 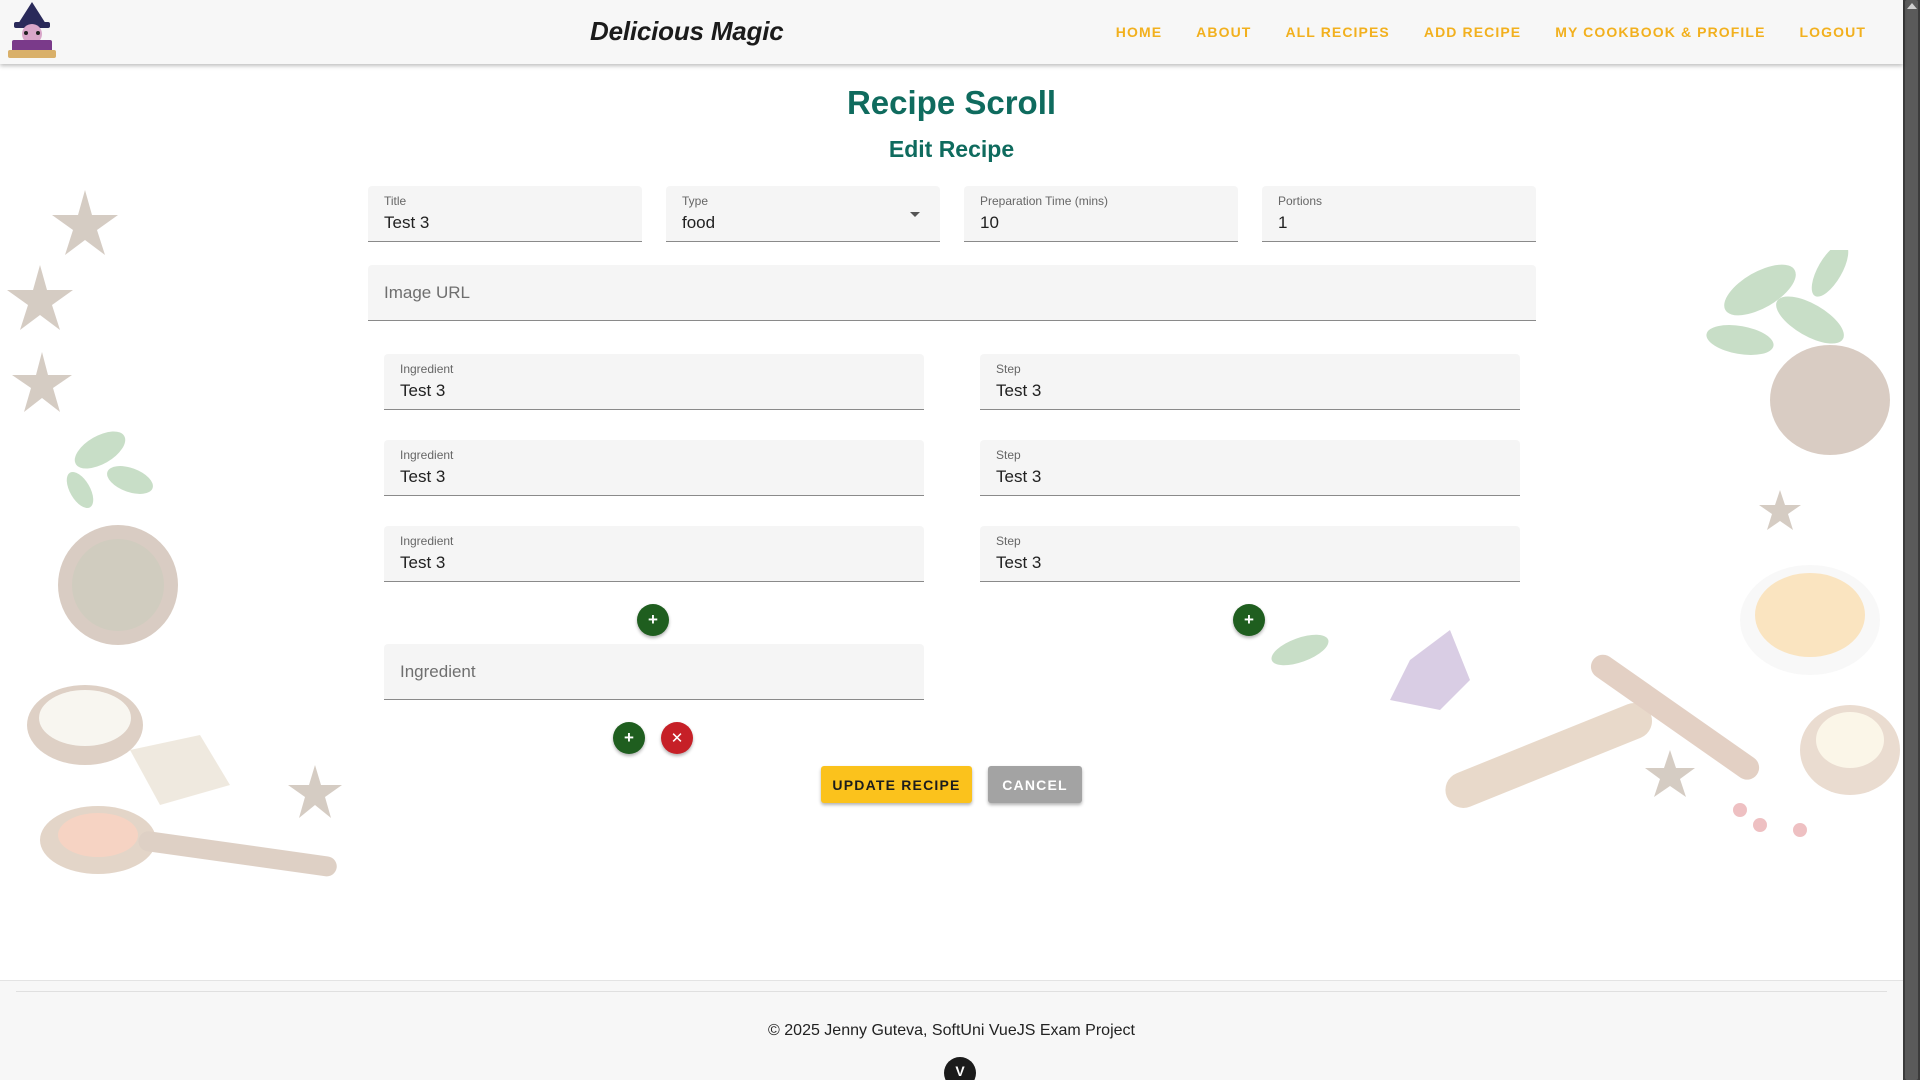 What do you see at coordinates (915, 214) in the screenshot?
I see `dropdown-arrow-icon` at bounding box center [915, 214].